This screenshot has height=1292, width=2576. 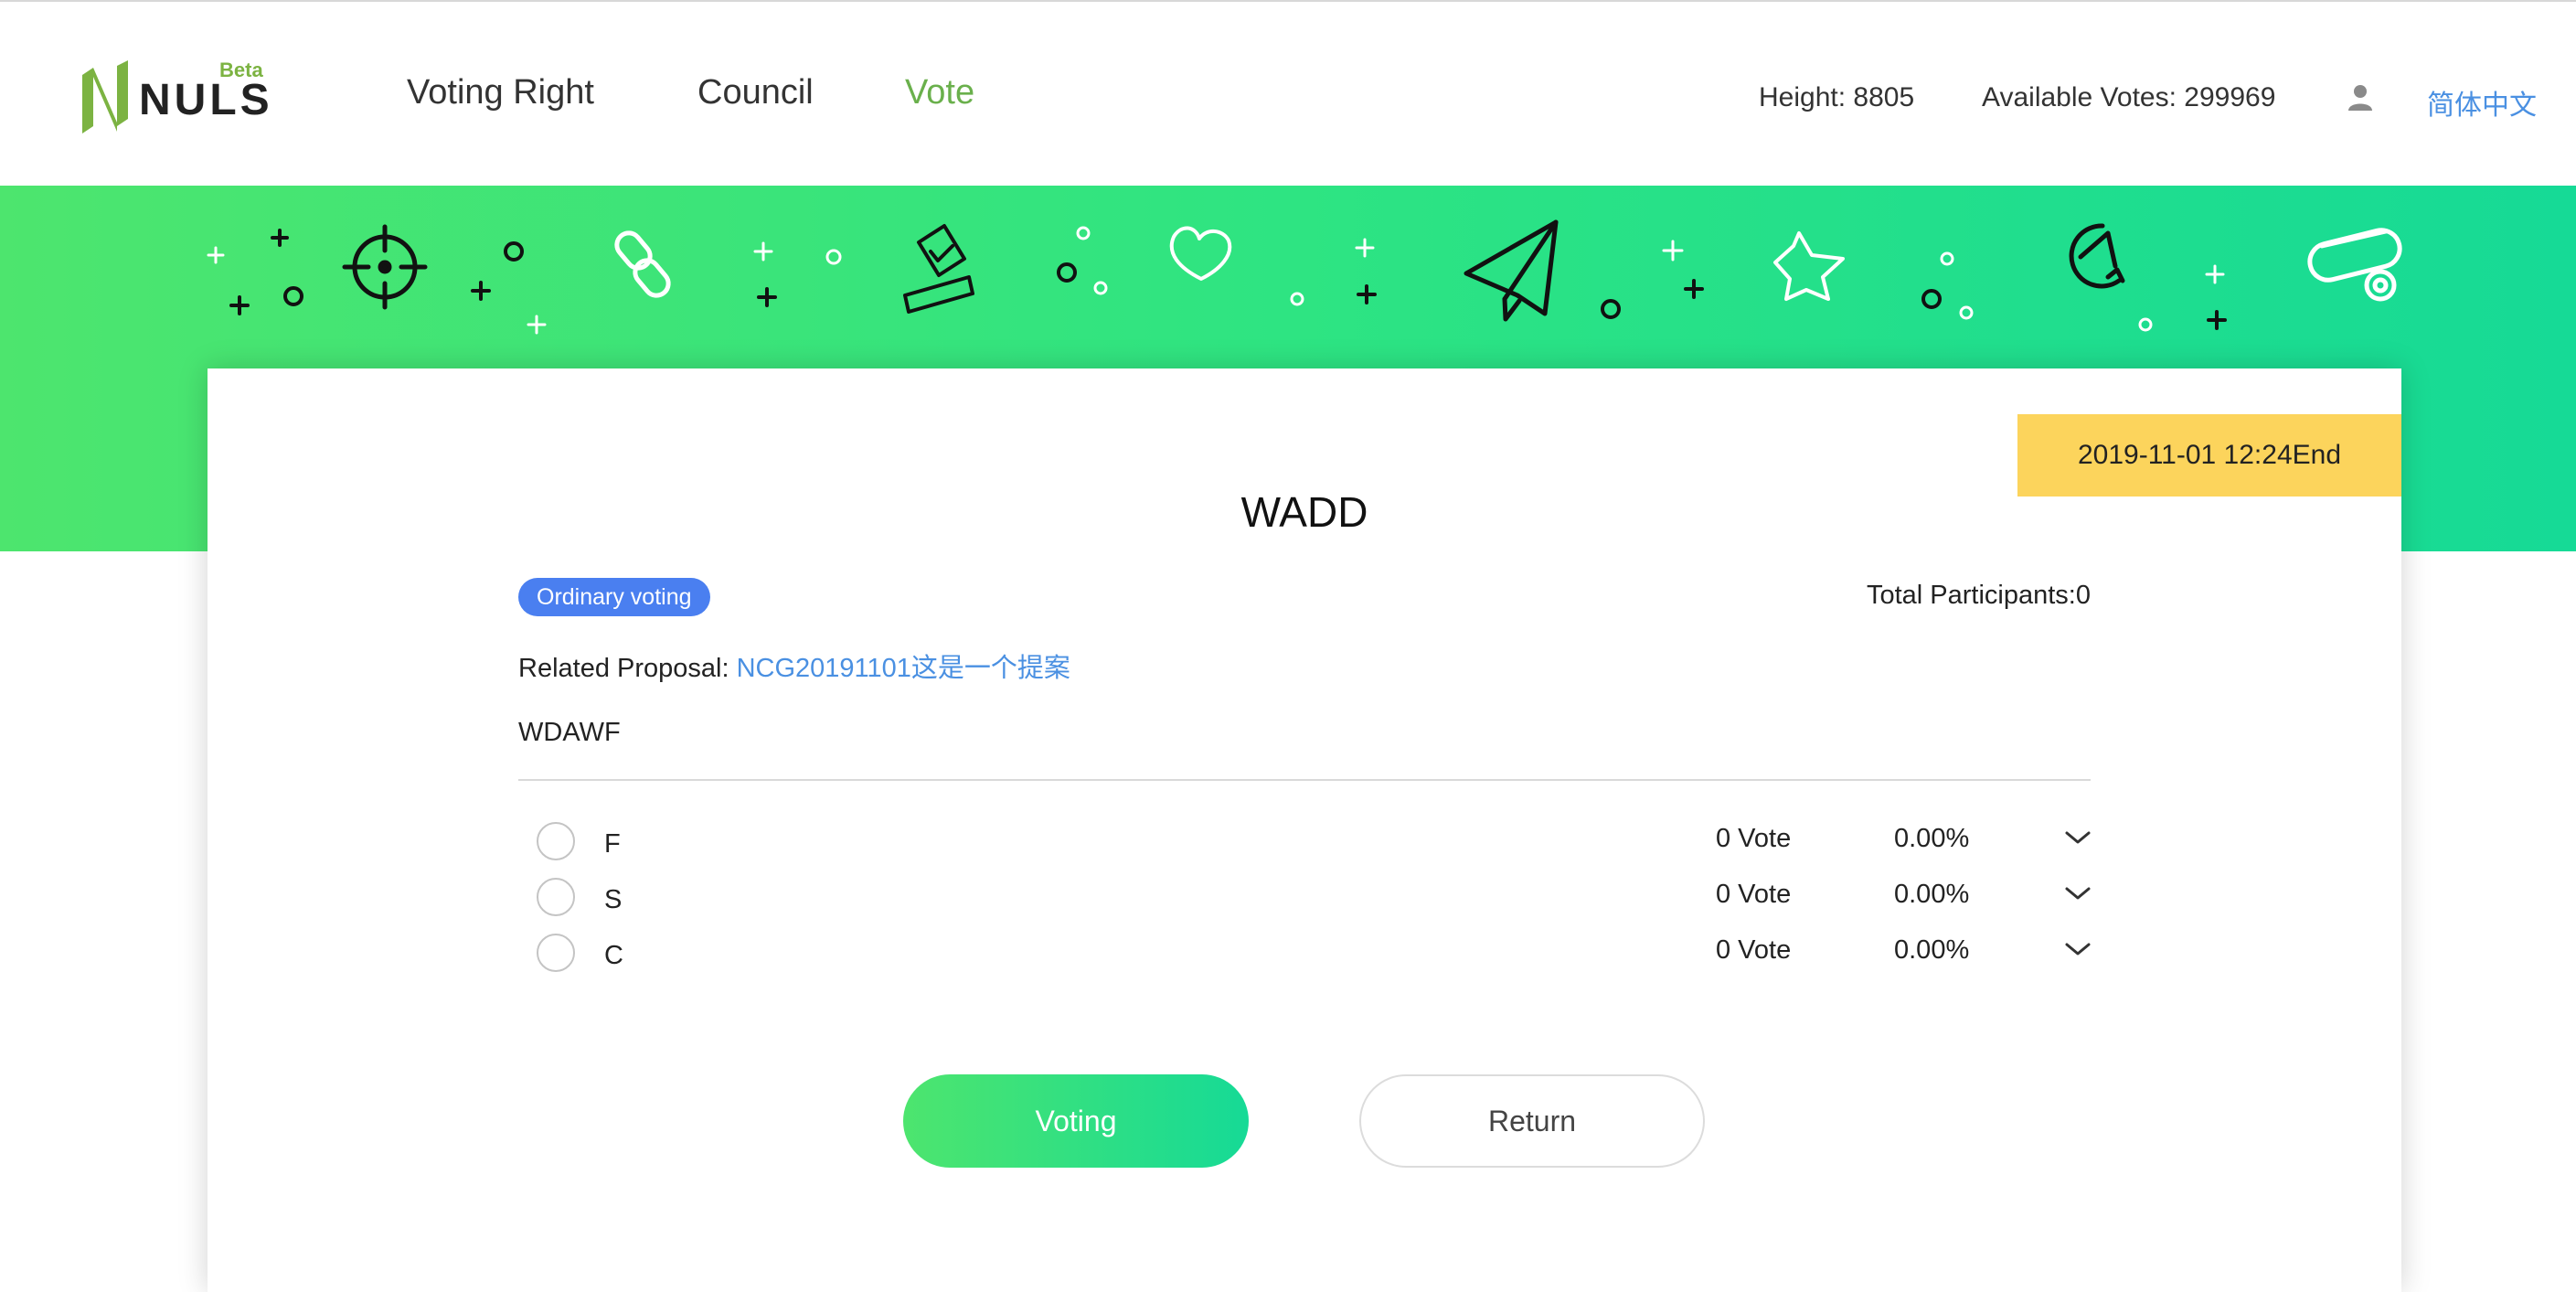 I want to click on related-proposal-link: NCG20191101这是一个提案, so click(x=903, y=668).